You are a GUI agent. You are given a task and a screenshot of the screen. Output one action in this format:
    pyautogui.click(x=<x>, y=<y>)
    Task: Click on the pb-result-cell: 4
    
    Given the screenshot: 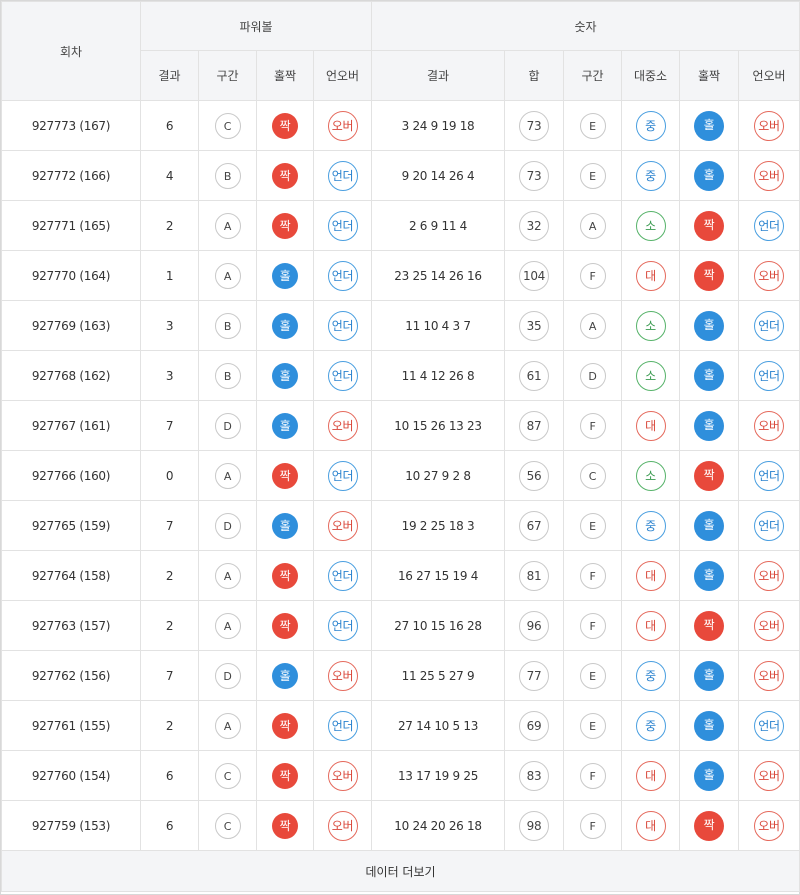 What is the action you would take?
    pyautogui.click(x=169, y=175)
    